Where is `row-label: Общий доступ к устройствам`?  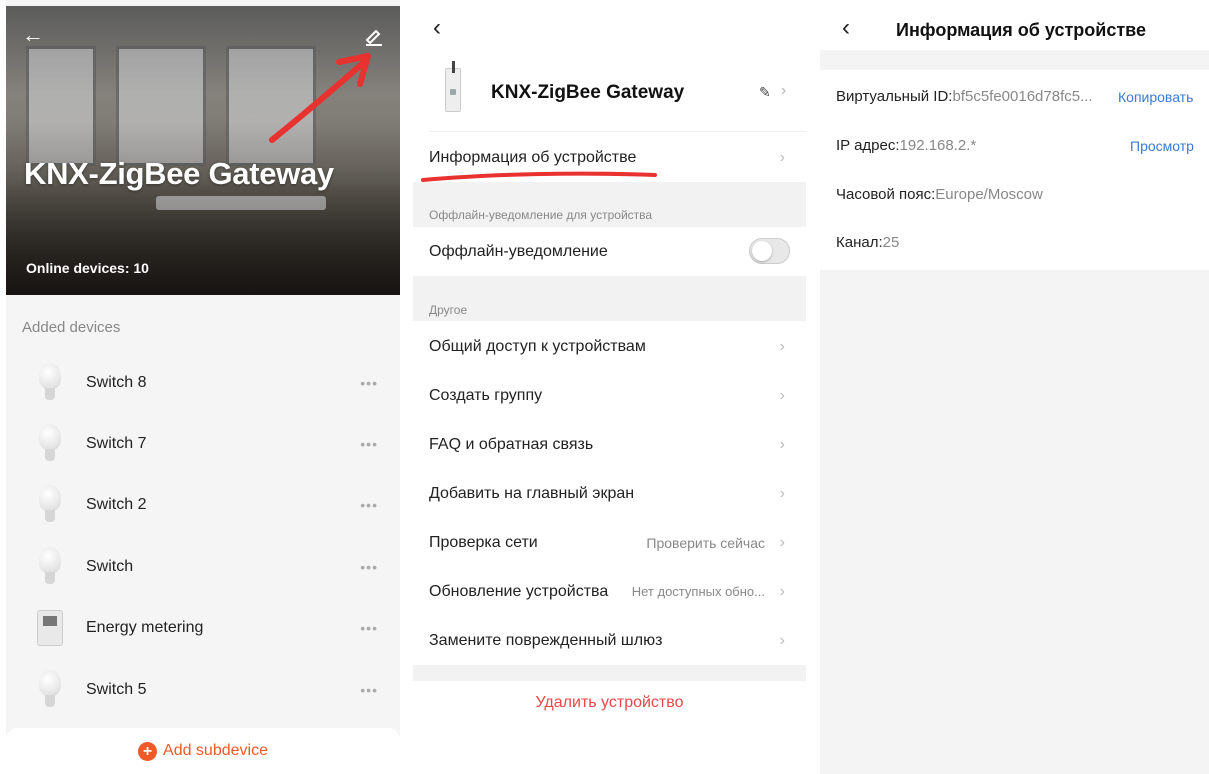 row-label: Общий доступ к устройствам is located at coordinates (537, 346).